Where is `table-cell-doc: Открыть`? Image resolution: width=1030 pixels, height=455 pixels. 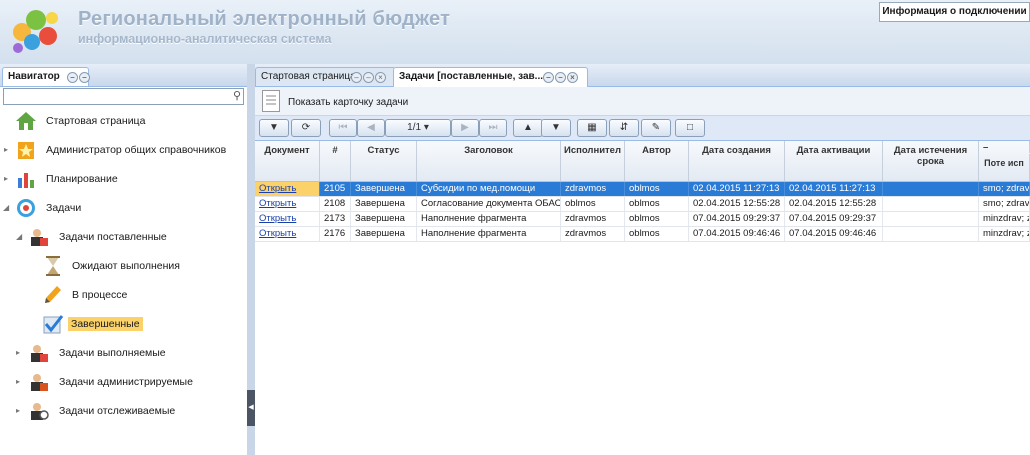 table-cell-doc: Открыть is located at coordinates (287, 234).